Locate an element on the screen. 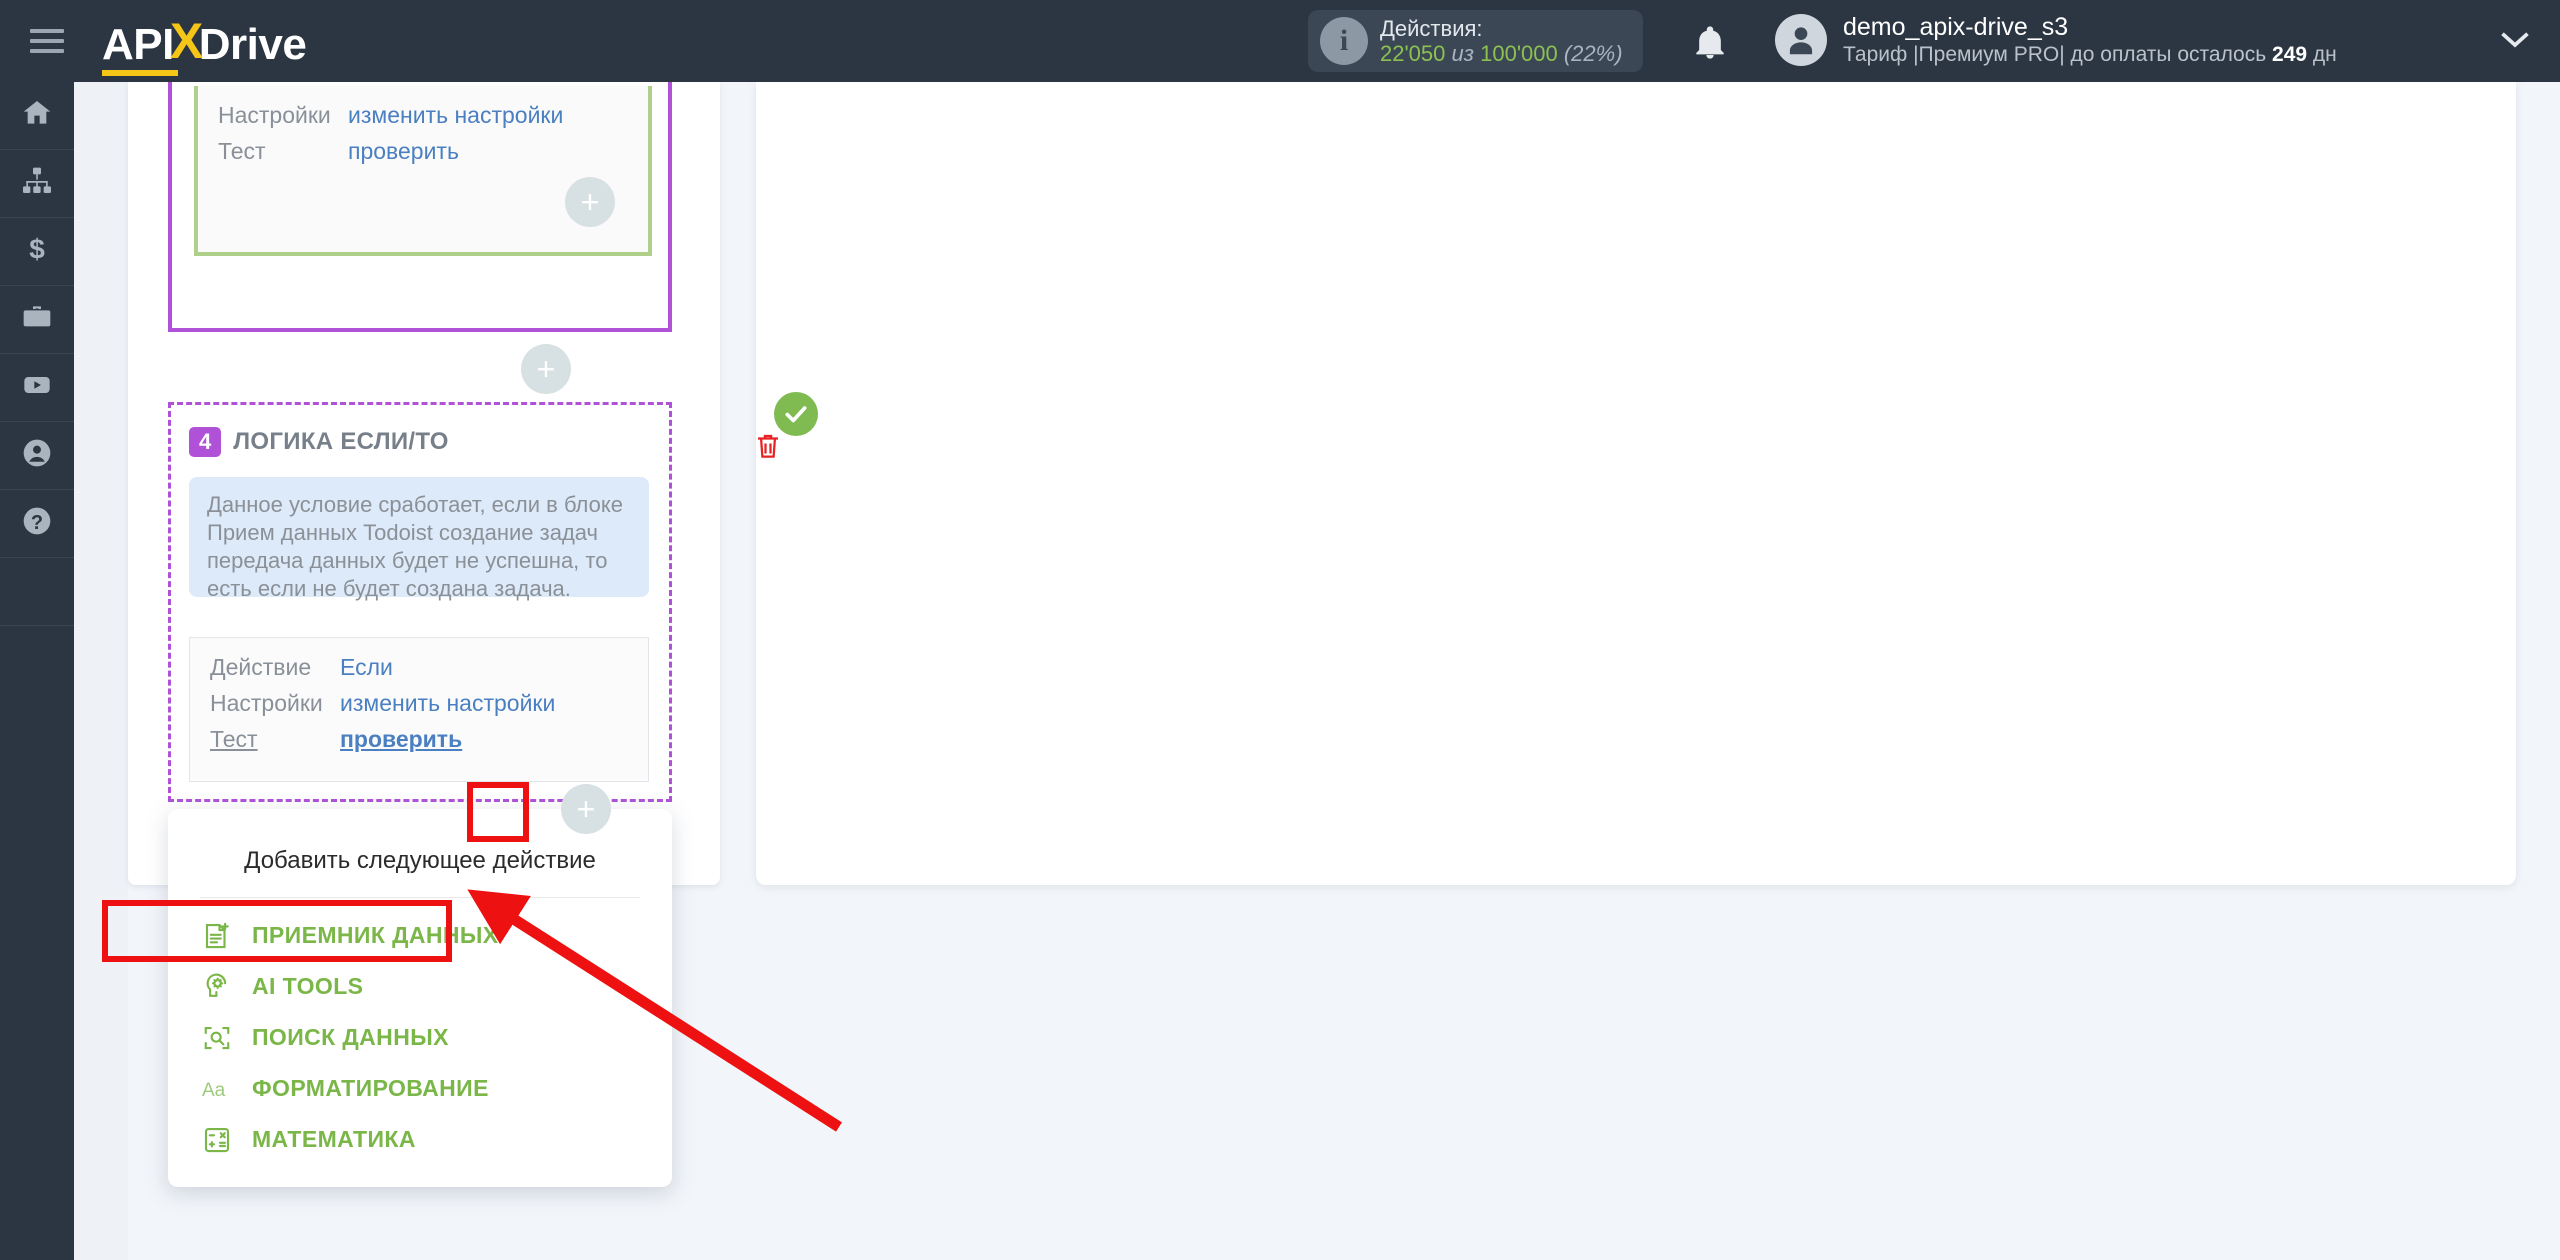 This screenshot has height=1260, width=2560. hamburger-icon is located at coordinates (47, 41).